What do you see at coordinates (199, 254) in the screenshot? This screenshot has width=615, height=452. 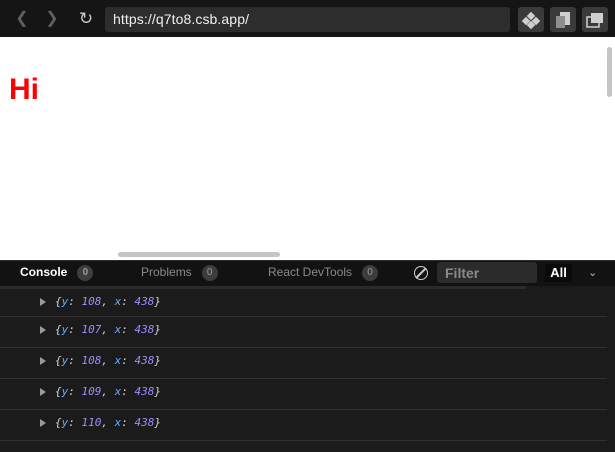 I see `horizontal-scrollbar` at bounding box center [199, 254].